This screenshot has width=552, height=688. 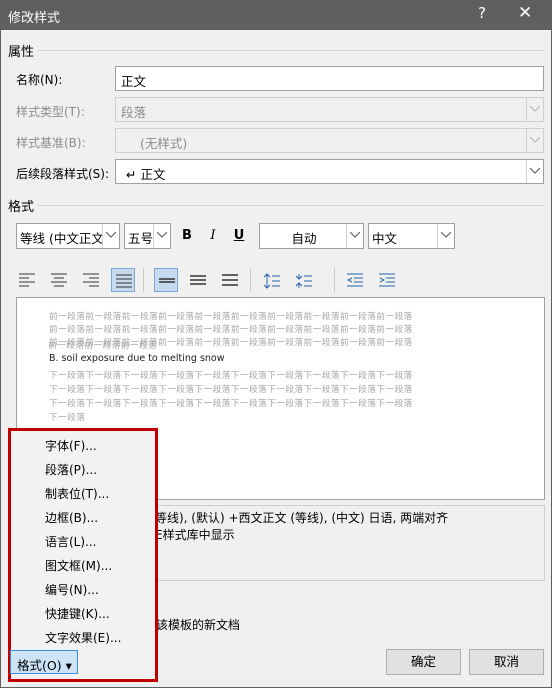 I want to click on style-type-select: 段落, so click(x=329, y=109).